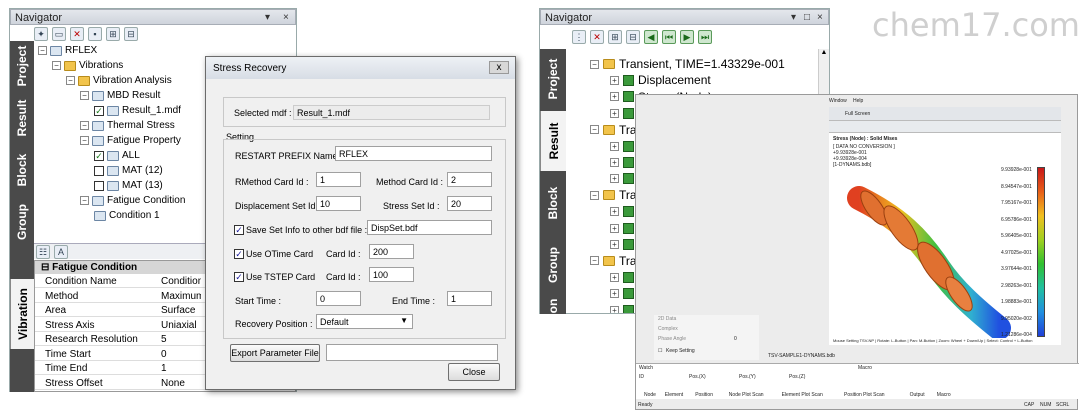  Describe the element at coordinates (735, 339) in the screenshot. I see `phase-angle-input: 0` at that location.